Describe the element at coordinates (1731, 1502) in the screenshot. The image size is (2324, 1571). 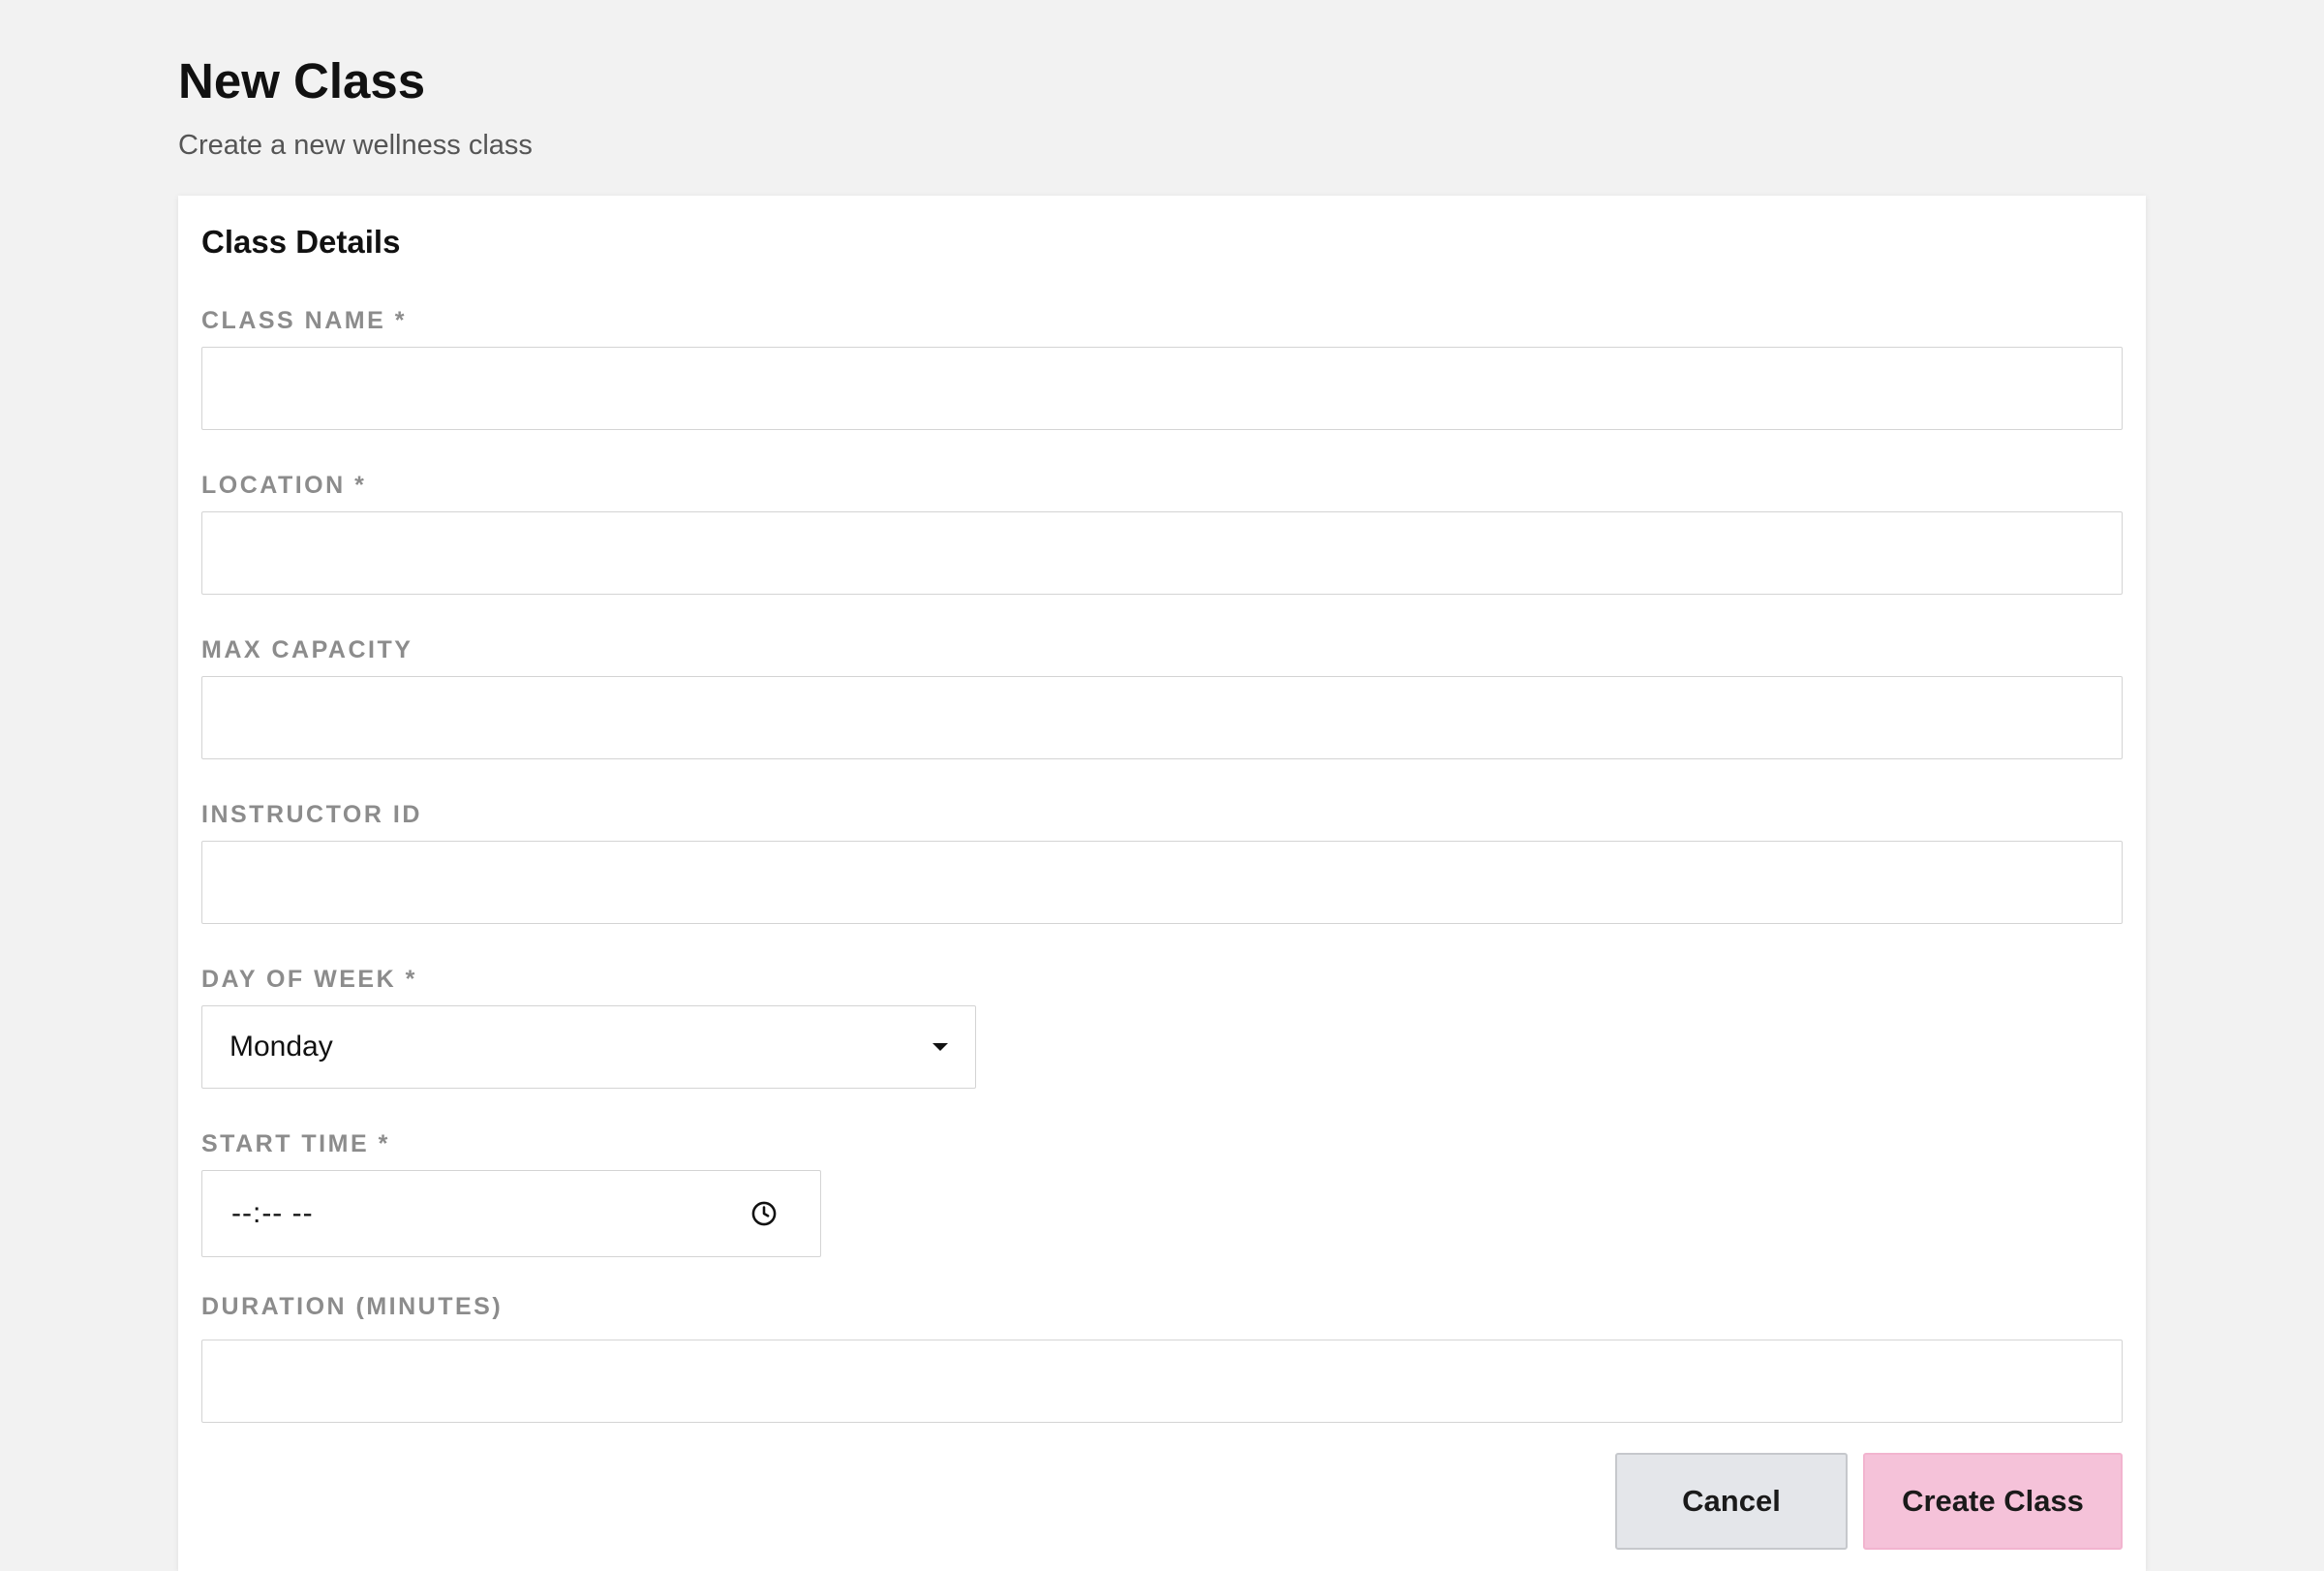
I see `cancel-button: Cancel` at that location.